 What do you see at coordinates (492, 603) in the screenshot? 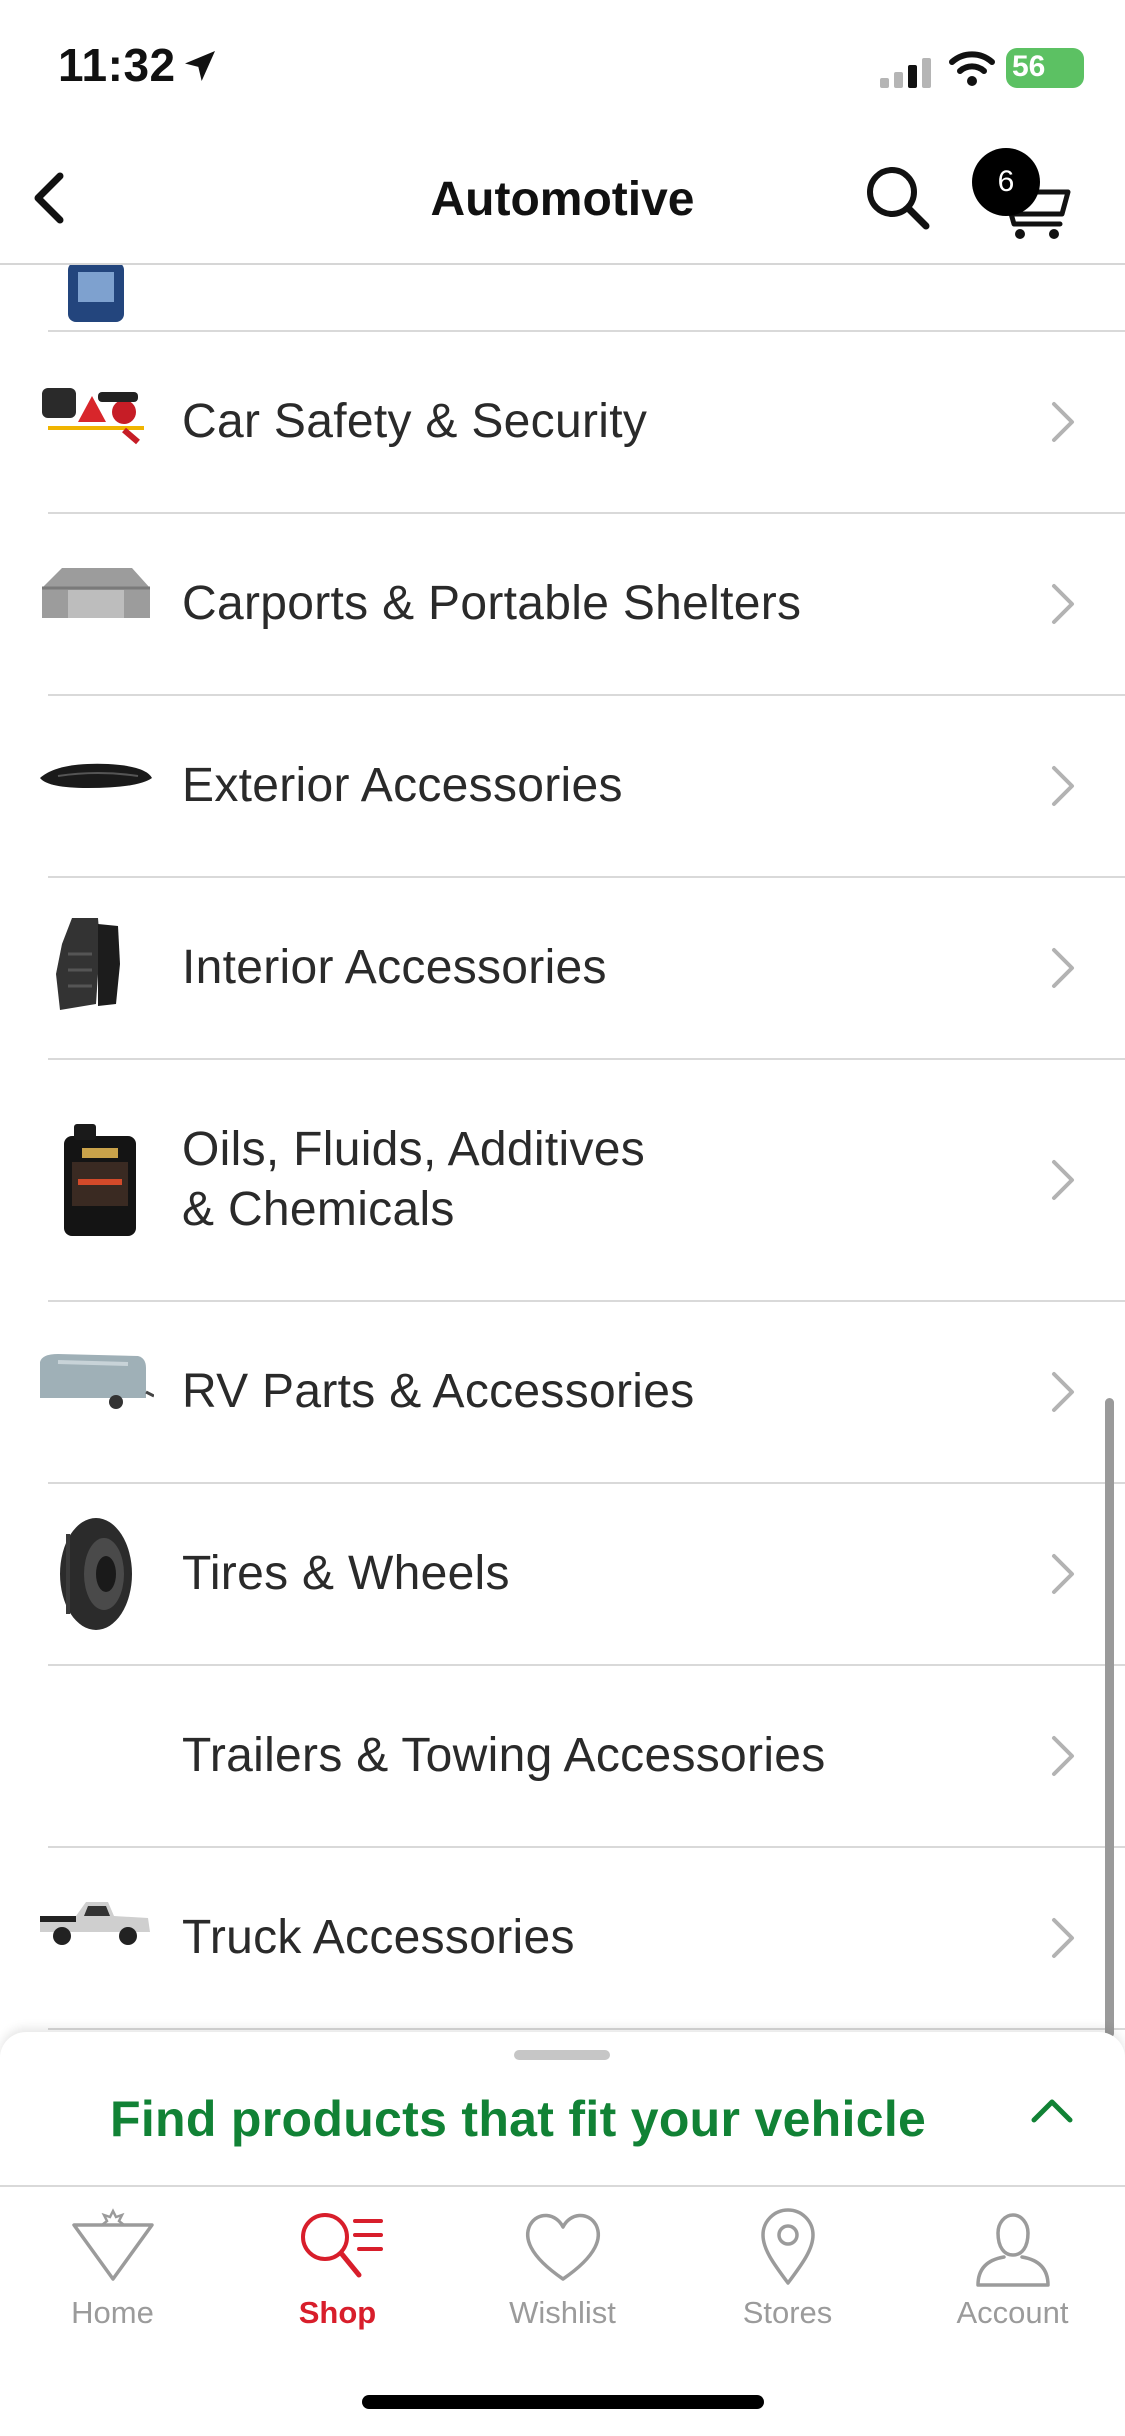
I see `list-item-label: Carports & Portable Shelters` at bounding box center [492, 603].